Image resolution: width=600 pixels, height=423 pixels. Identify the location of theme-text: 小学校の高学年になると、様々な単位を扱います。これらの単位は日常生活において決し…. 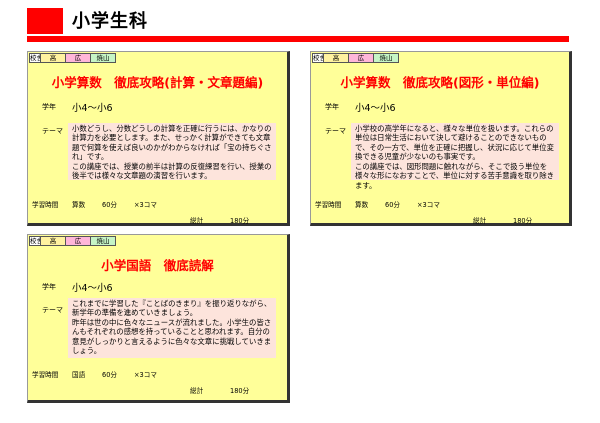
(455, 157).